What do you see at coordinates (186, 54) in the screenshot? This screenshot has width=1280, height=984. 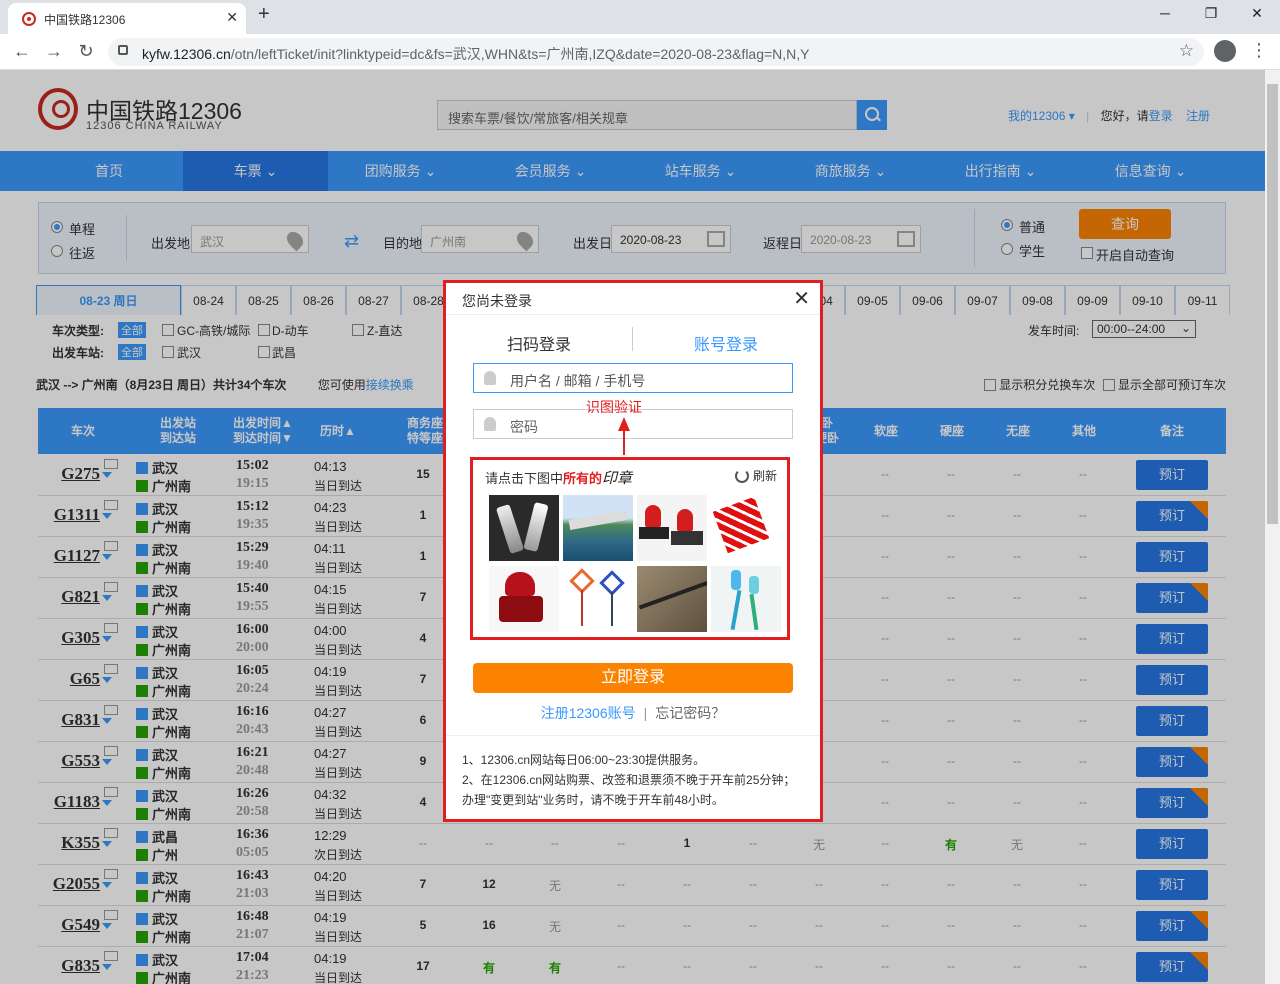 I see `url-host: kyfw.12306.cn` at bounding box center [186, 54].